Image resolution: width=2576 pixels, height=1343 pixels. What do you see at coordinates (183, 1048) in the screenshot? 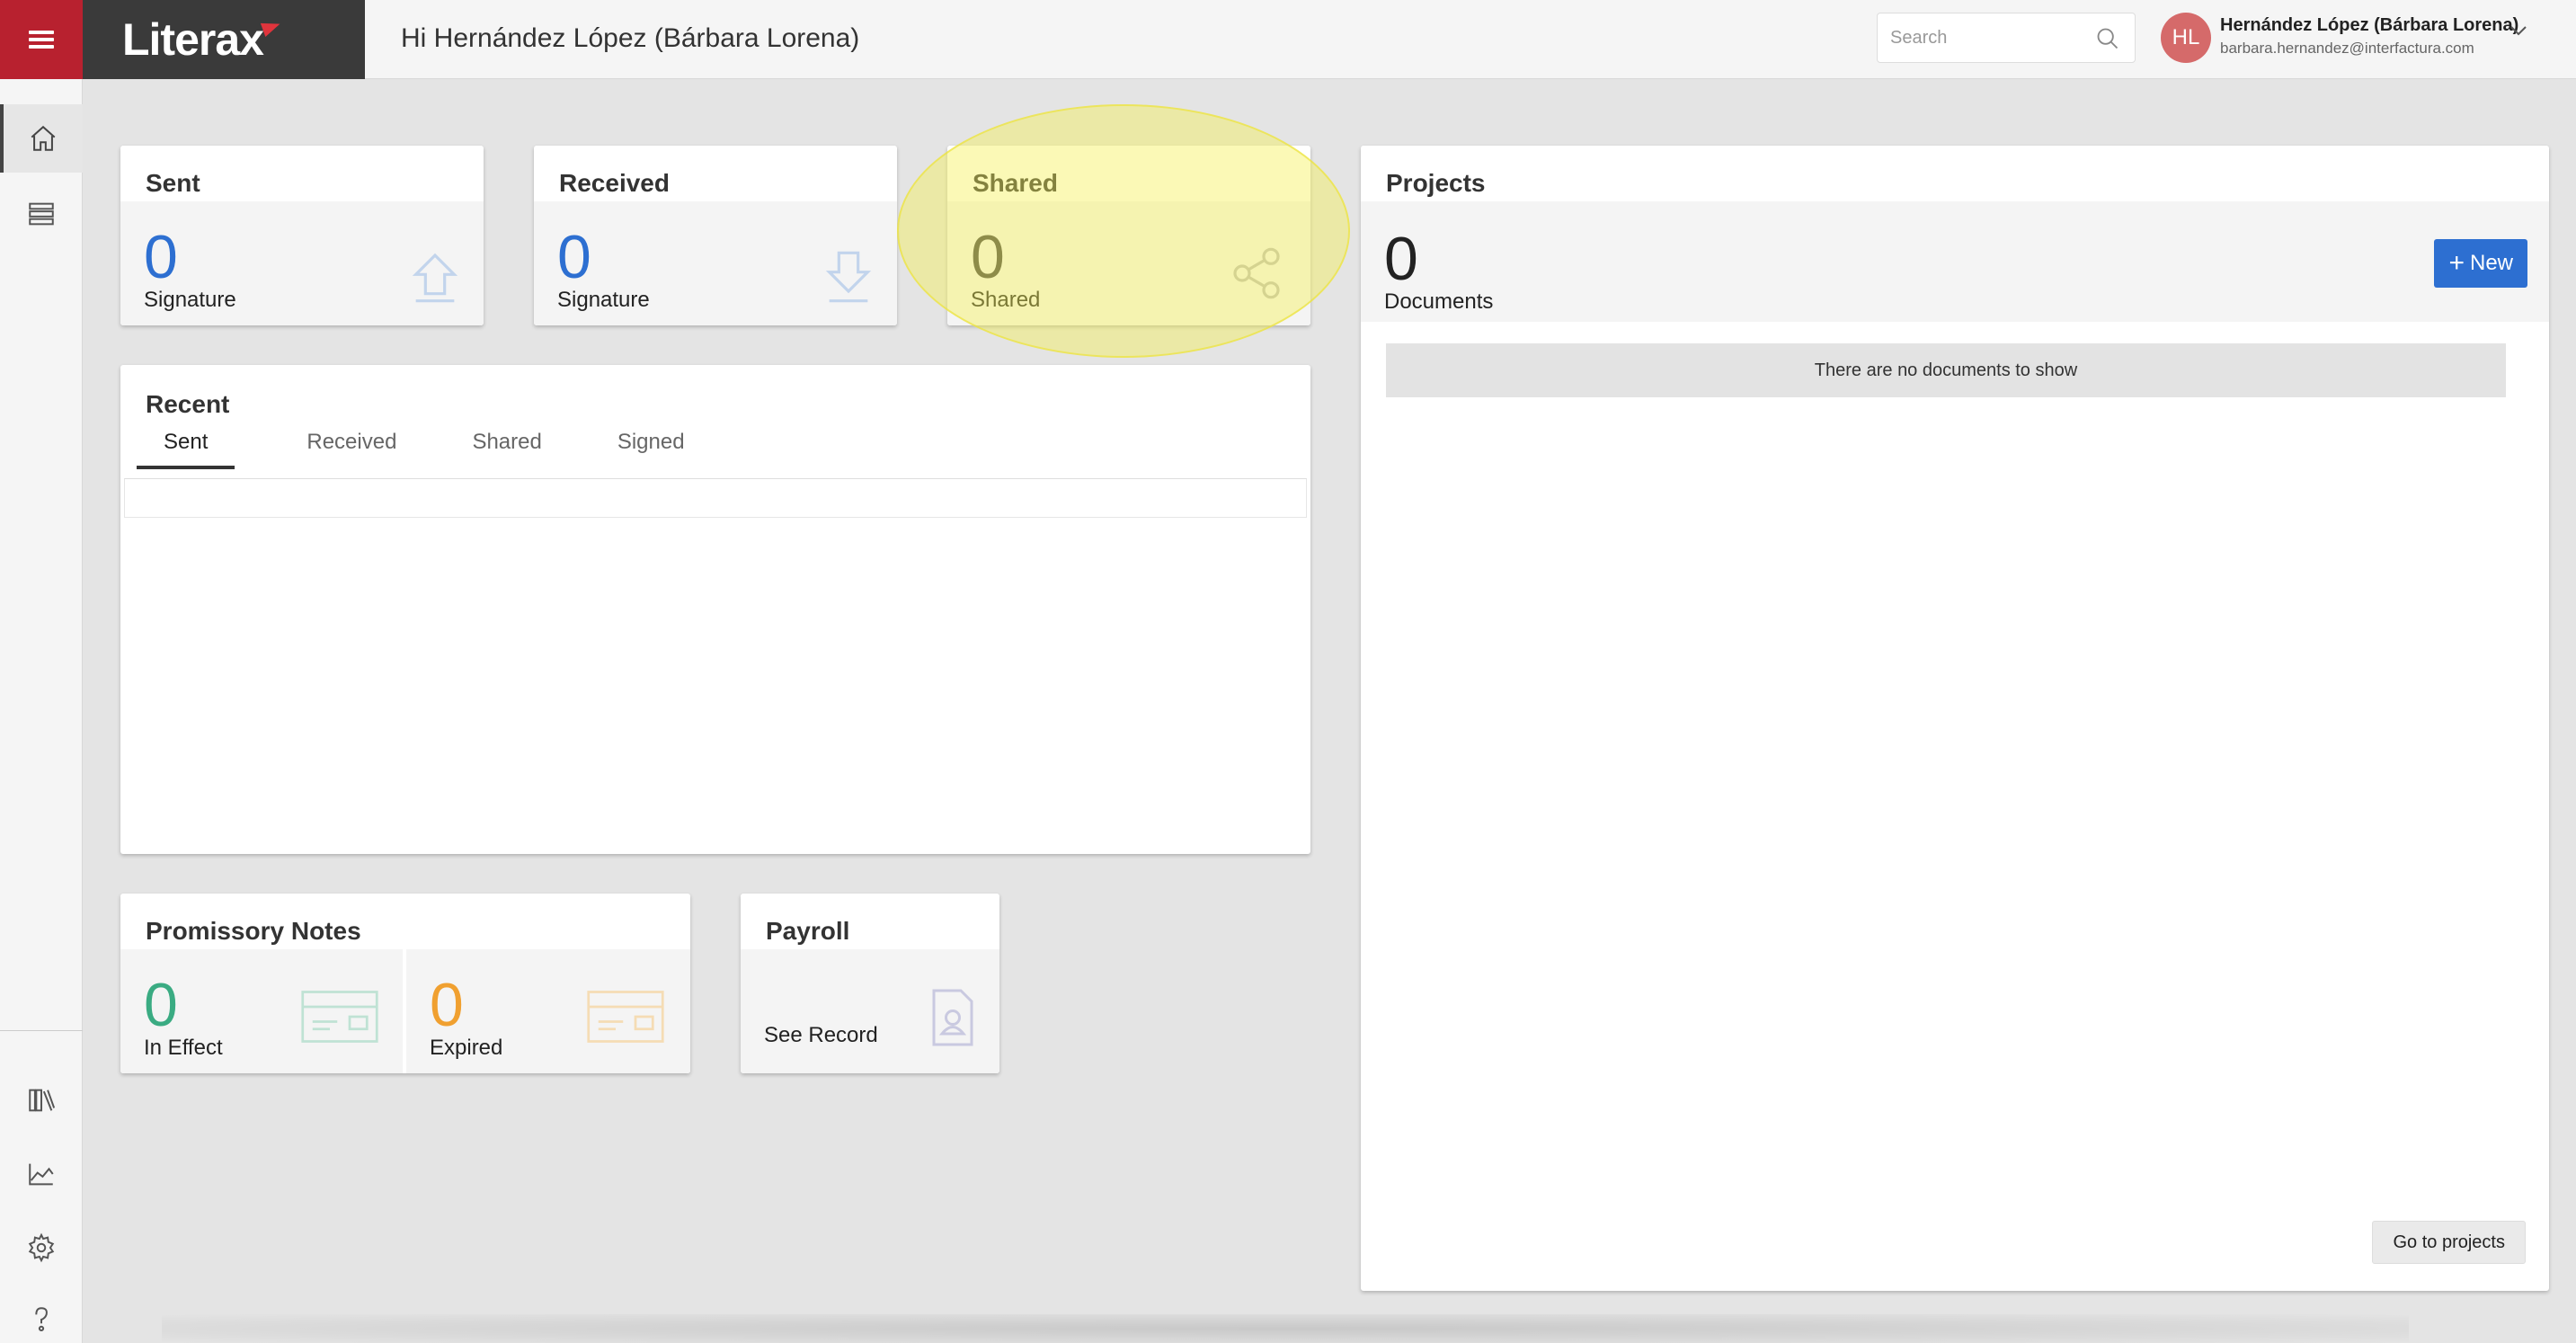
I see `in-effect-label: In Effect` at bounding box center [183, 1048].